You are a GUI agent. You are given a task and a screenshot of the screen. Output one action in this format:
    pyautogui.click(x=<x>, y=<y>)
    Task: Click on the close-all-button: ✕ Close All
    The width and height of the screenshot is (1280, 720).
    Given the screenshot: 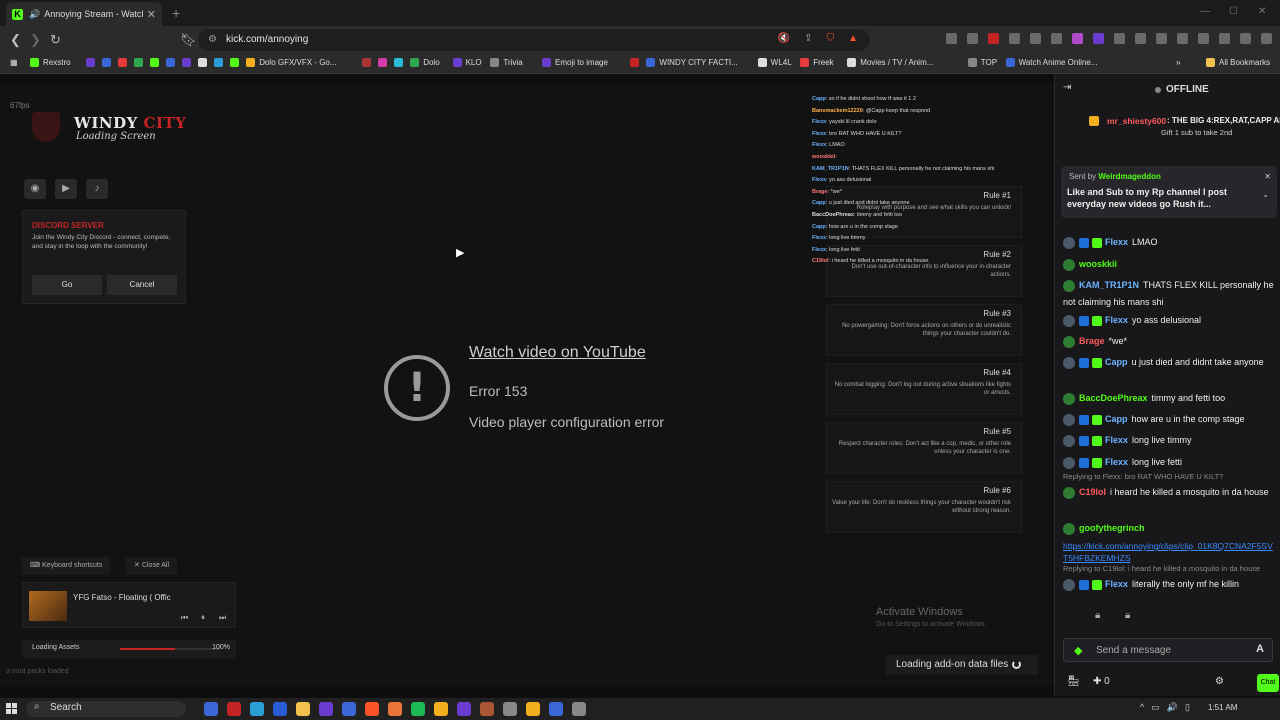 What is the action you would take?
    pyautogui.click(x=152, y=566)
    